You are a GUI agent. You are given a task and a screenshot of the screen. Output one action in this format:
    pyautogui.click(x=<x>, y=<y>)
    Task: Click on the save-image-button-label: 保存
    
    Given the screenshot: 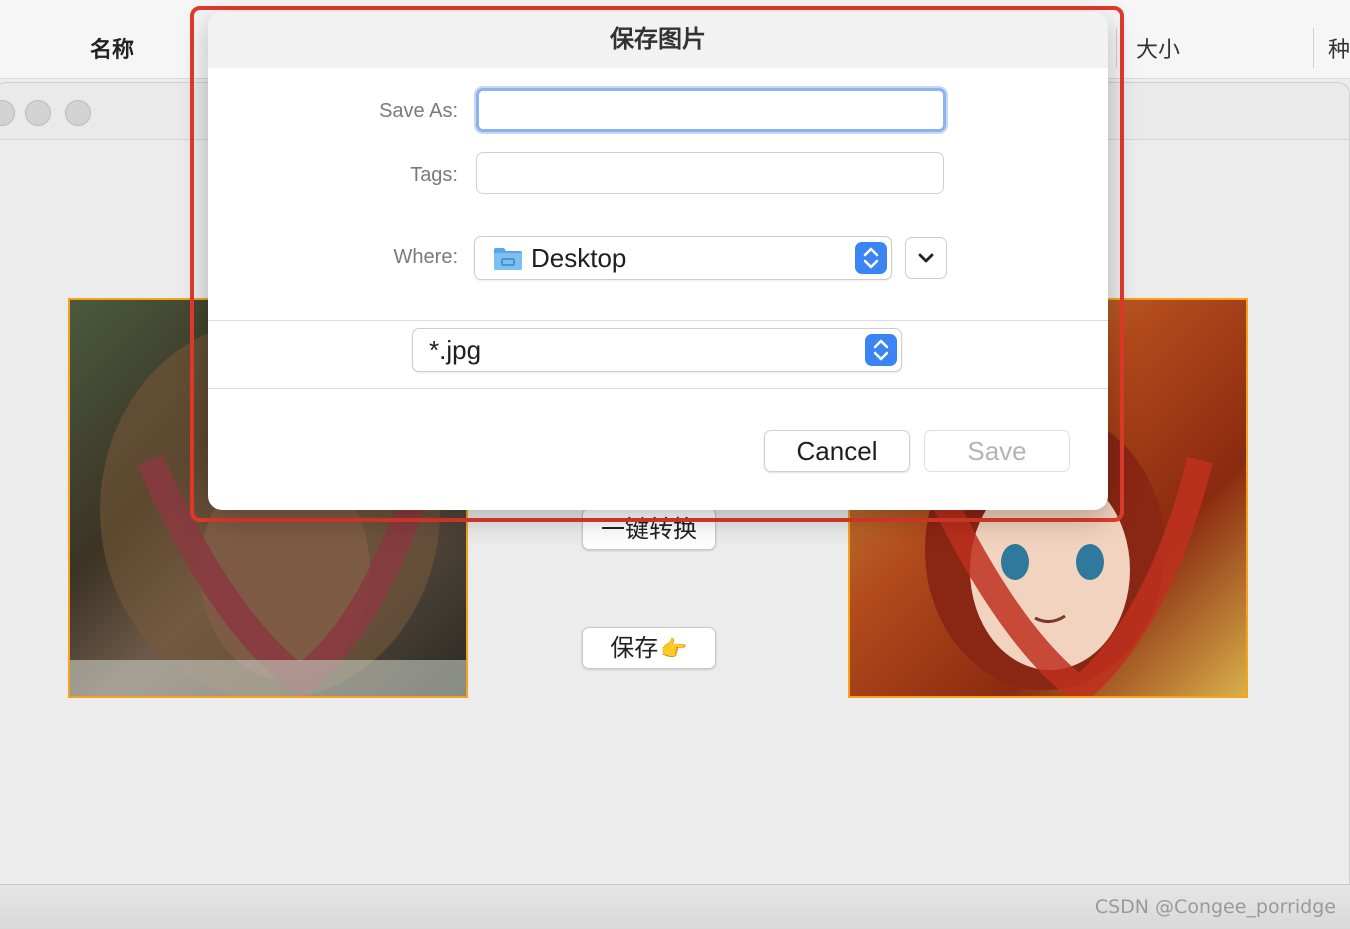 What is the action you would take?
    pyautogui.click(x=634, y=648)
    